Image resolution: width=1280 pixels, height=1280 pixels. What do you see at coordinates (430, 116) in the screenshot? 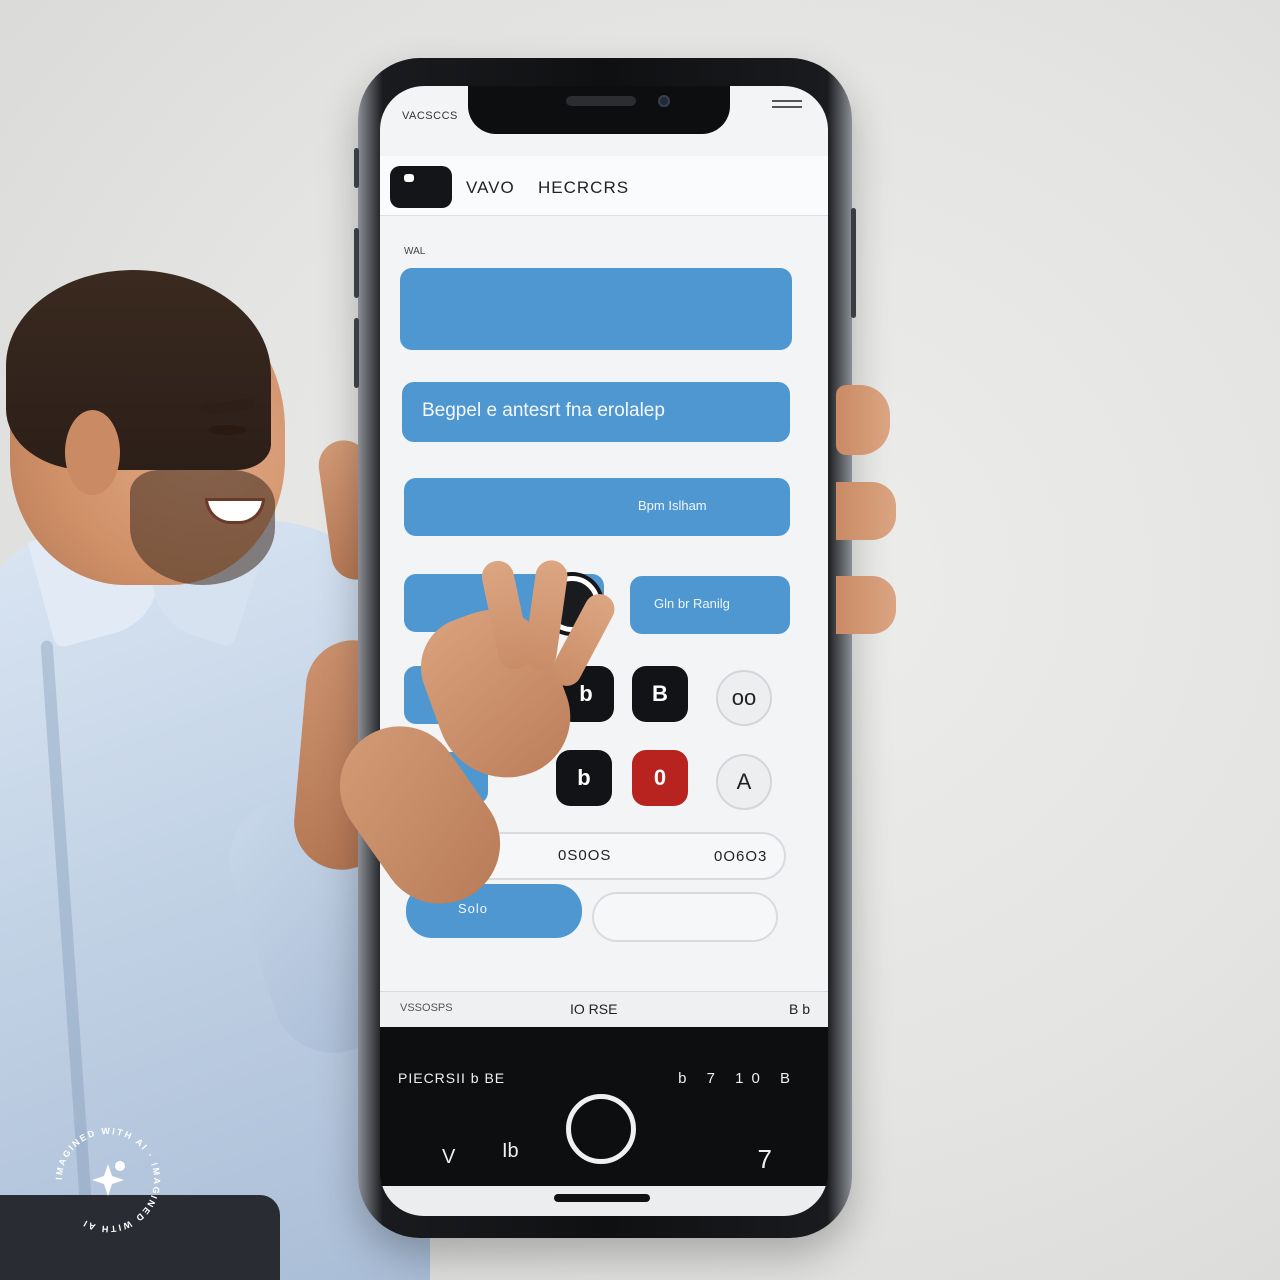
I see `status-text: VACSCCS` at bounding box center [430, 116].